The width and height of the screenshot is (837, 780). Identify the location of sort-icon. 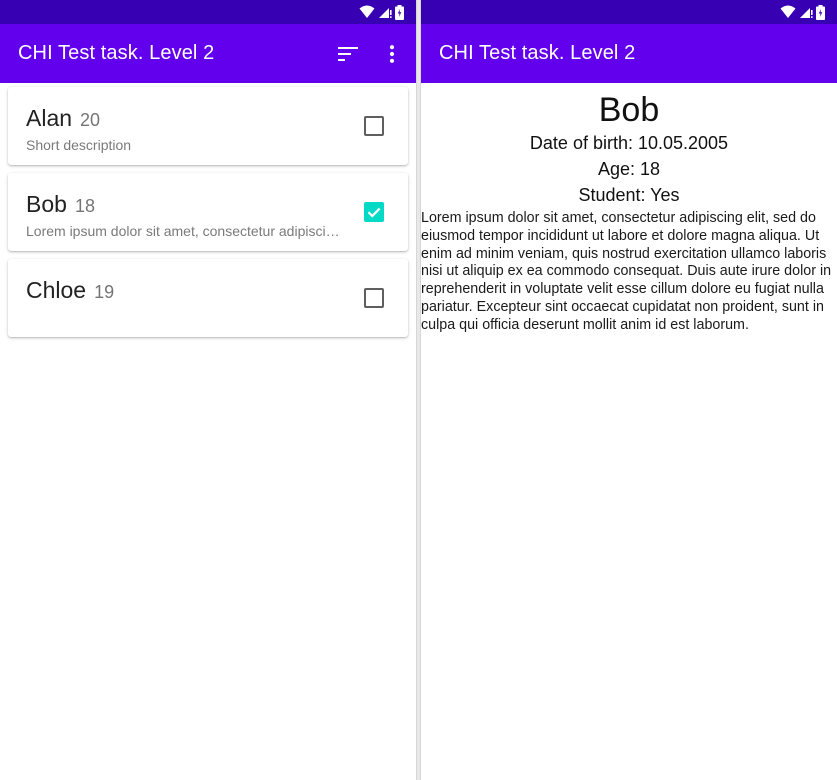
(348, 53).